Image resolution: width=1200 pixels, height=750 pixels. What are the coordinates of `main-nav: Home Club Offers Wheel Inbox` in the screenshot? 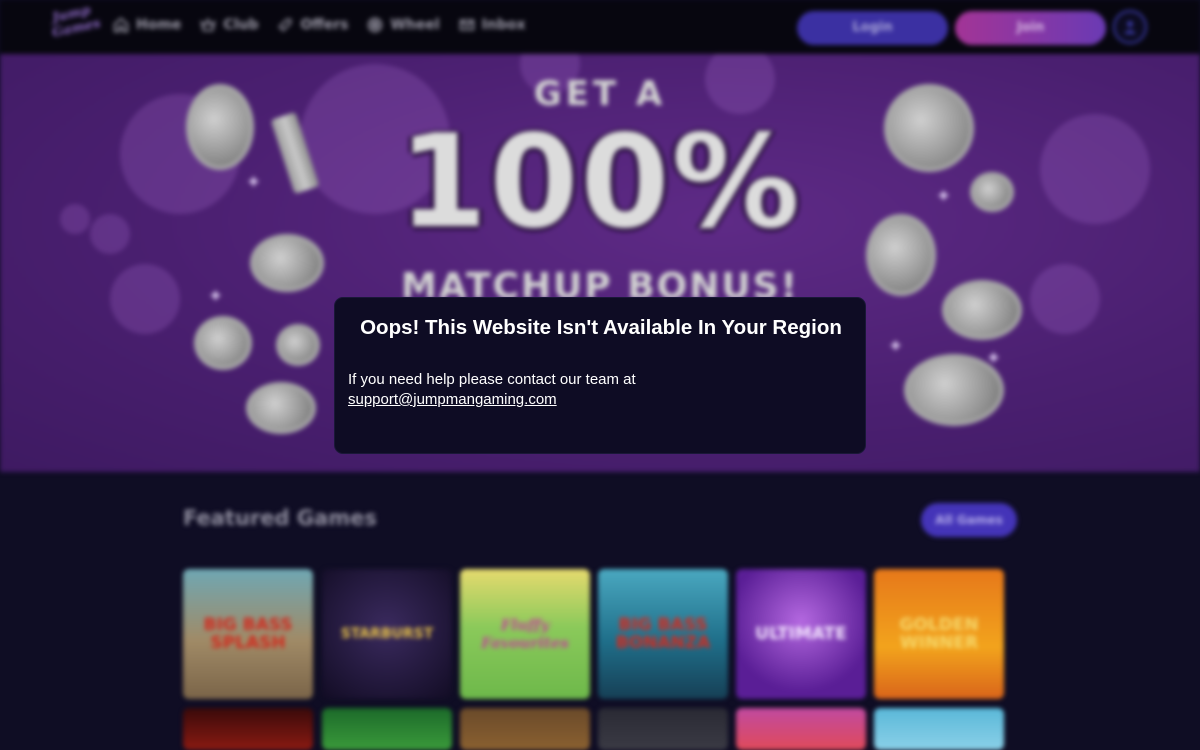 It's located at (319, 25).